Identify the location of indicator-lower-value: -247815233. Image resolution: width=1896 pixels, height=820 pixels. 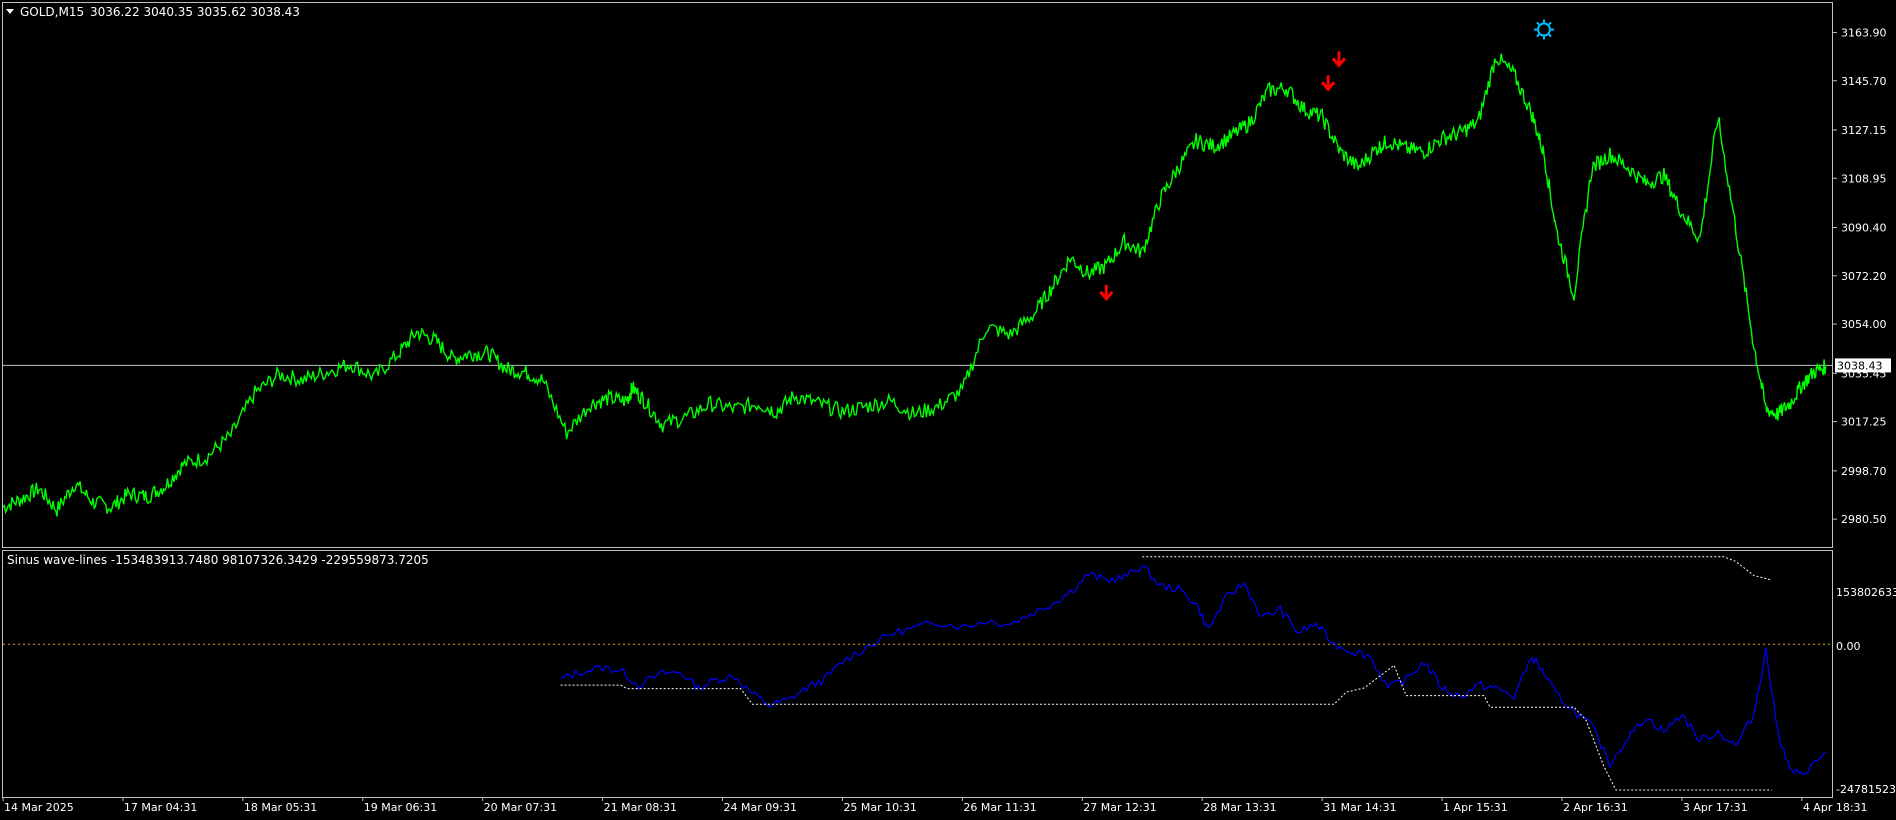
(1866, 789).